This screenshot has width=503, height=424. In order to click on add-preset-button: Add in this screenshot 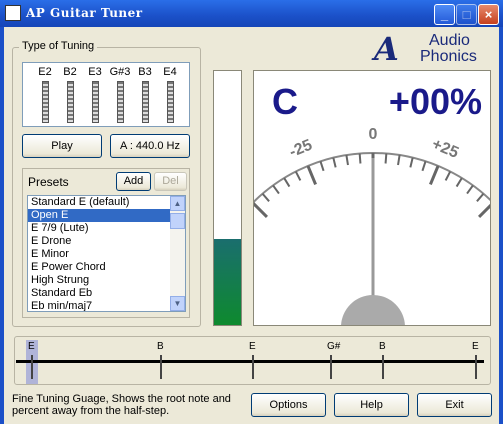, I will do `click(133, 181)`.